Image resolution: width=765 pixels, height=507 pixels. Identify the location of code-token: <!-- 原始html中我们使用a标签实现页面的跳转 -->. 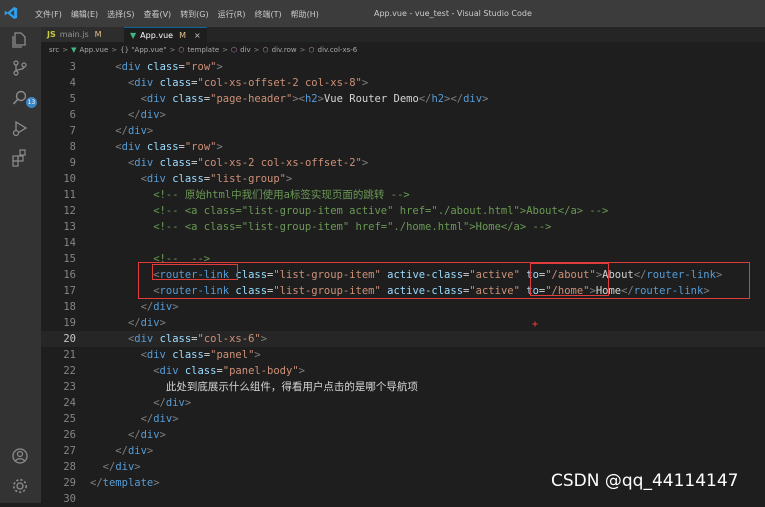
(281, 195).